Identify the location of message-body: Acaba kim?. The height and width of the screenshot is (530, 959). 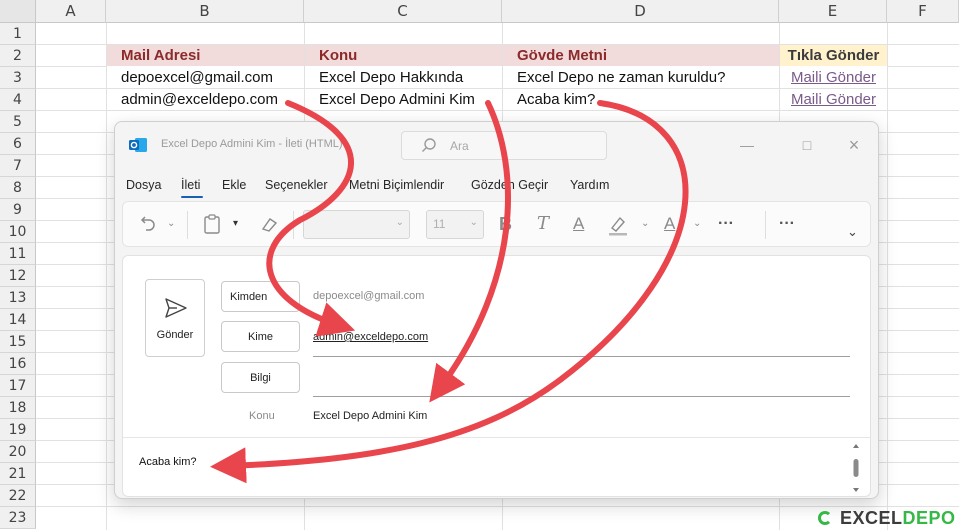
(167, 462).